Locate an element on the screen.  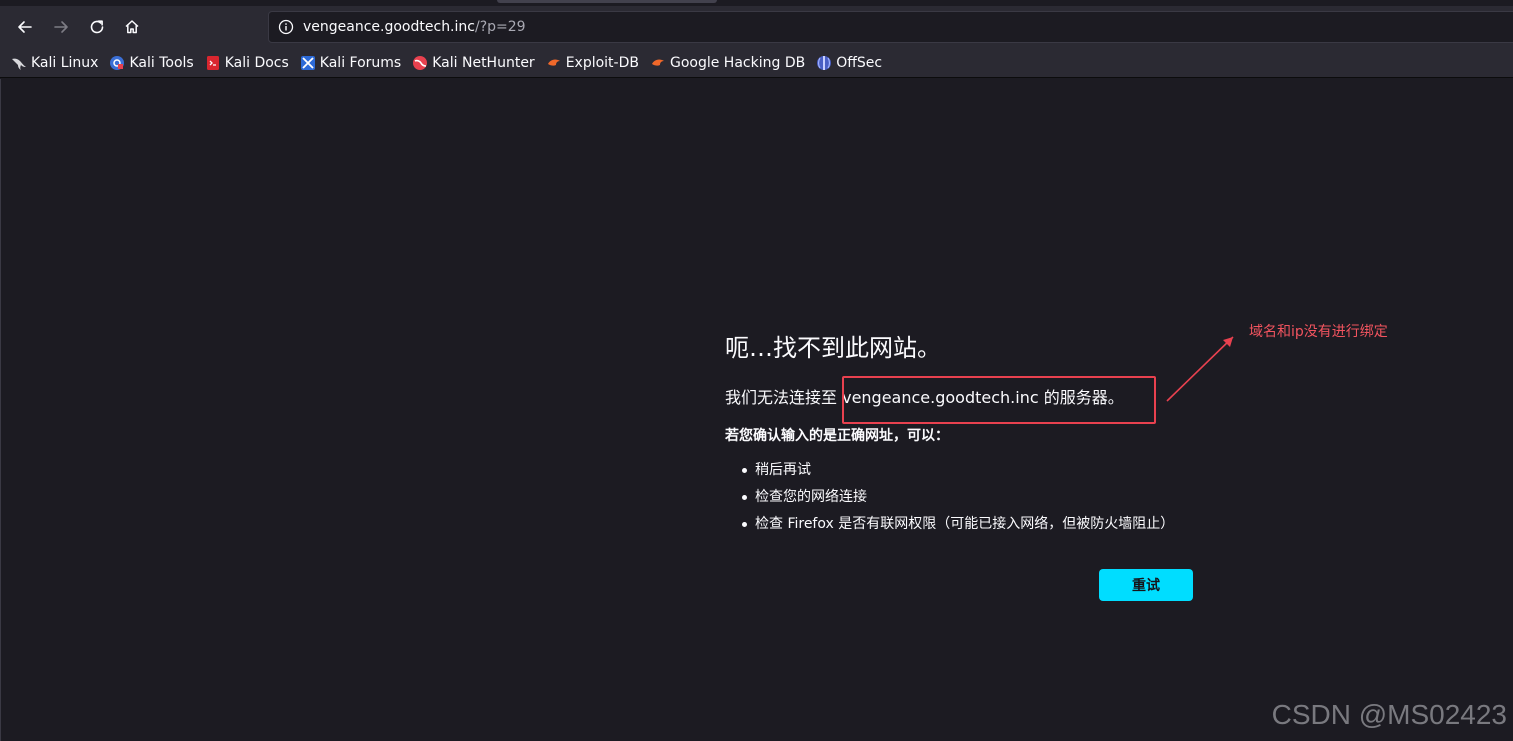
bookmark-label: Exploit-DB is located at coordinates (602, 62).